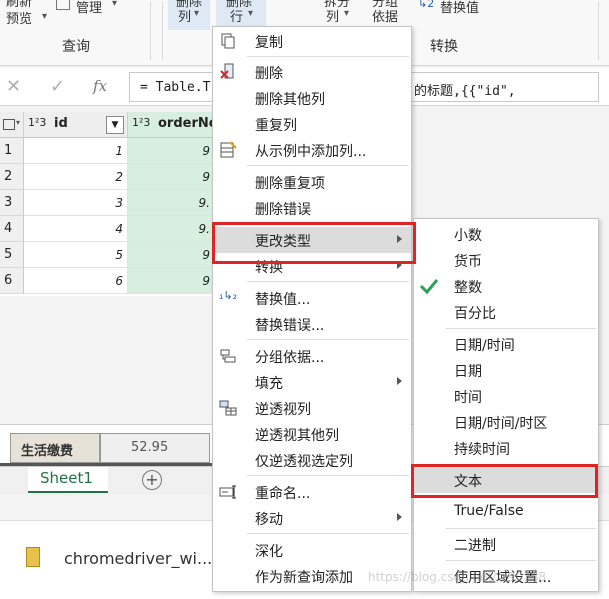 This screenshot has width=609, height=599. What do you see at coordinates (12, 177) in the screenshot?
I see `row-number: 2` at bounding box center [12, 177].